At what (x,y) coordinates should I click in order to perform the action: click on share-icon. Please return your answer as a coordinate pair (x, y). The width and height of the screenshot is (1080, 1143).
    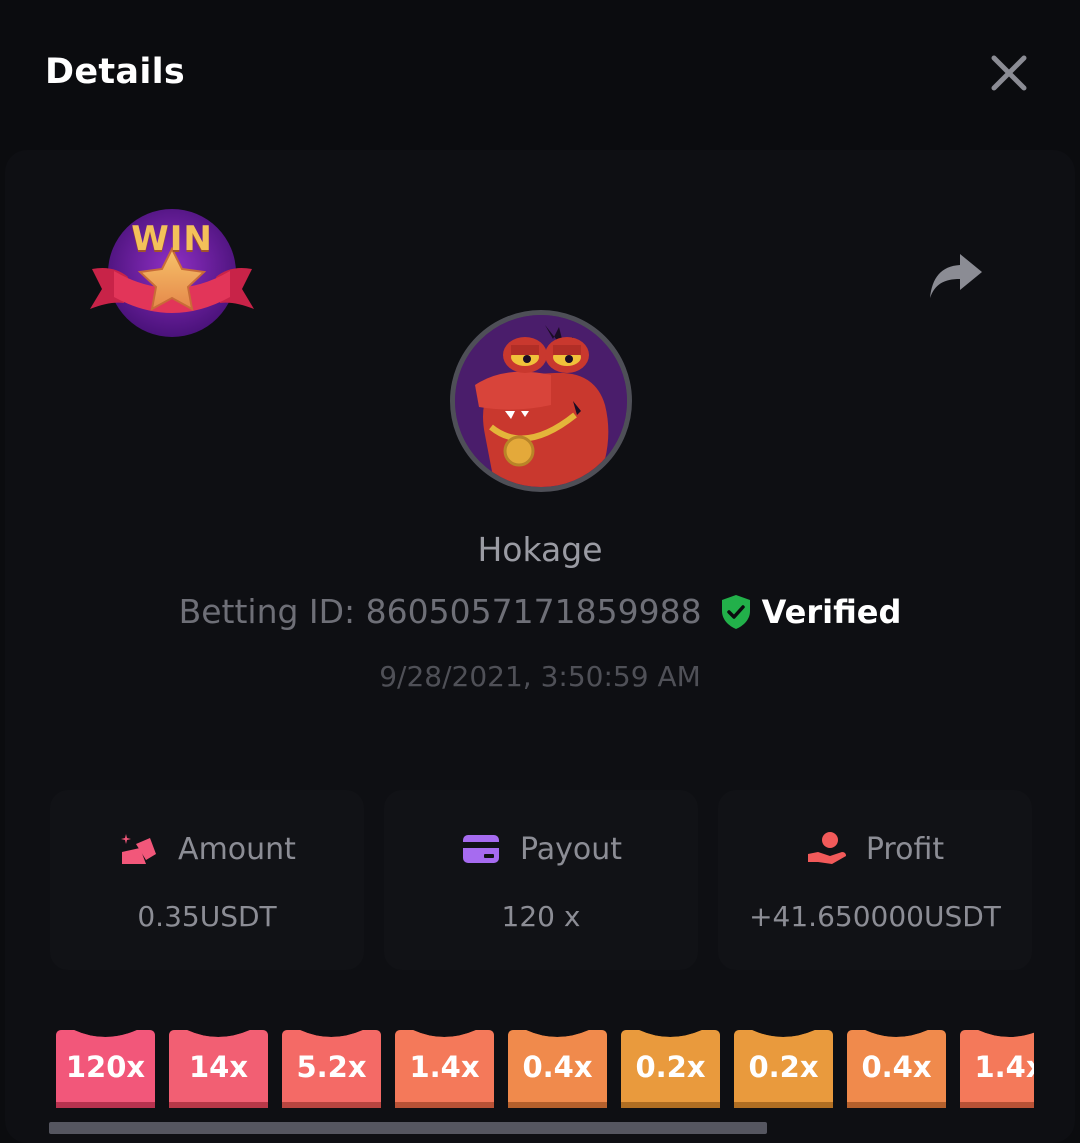
    Looking at the image, I should click on (956, 276).